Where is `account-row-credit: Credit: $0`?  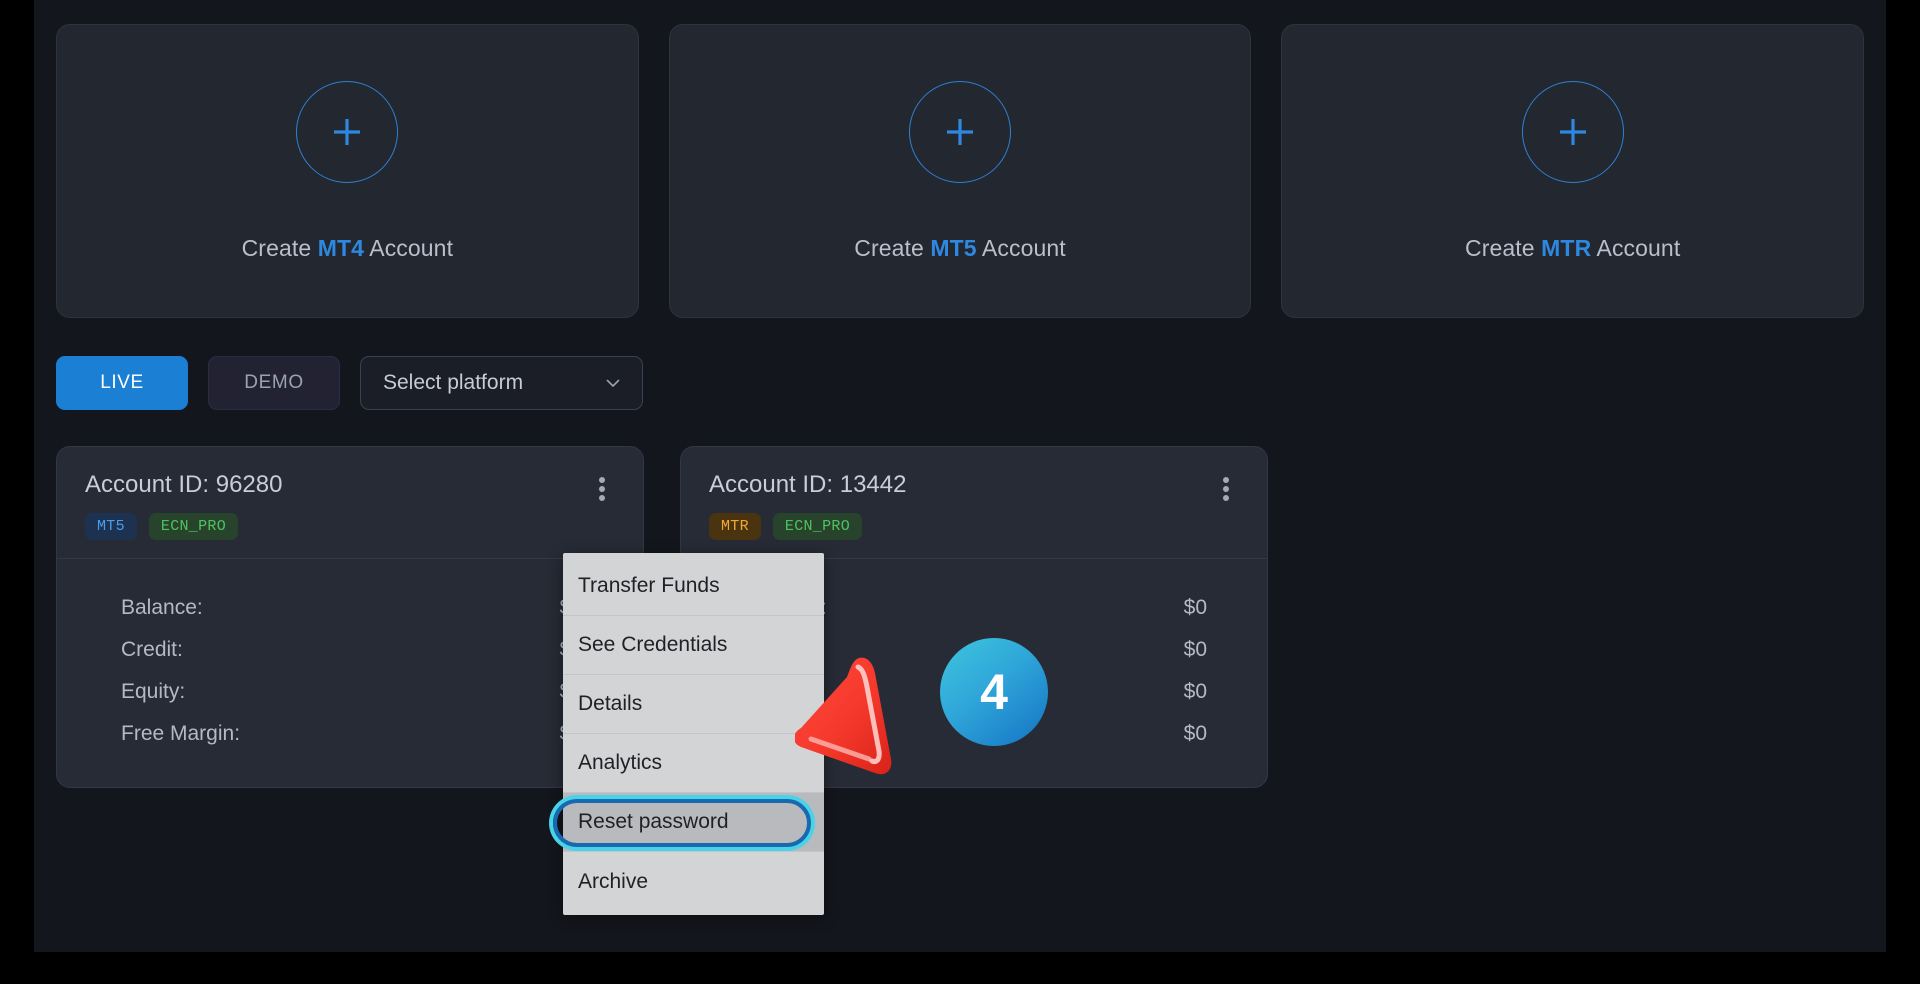
account-row-credit: Credit: $0 is located at coordinates (350, 650).